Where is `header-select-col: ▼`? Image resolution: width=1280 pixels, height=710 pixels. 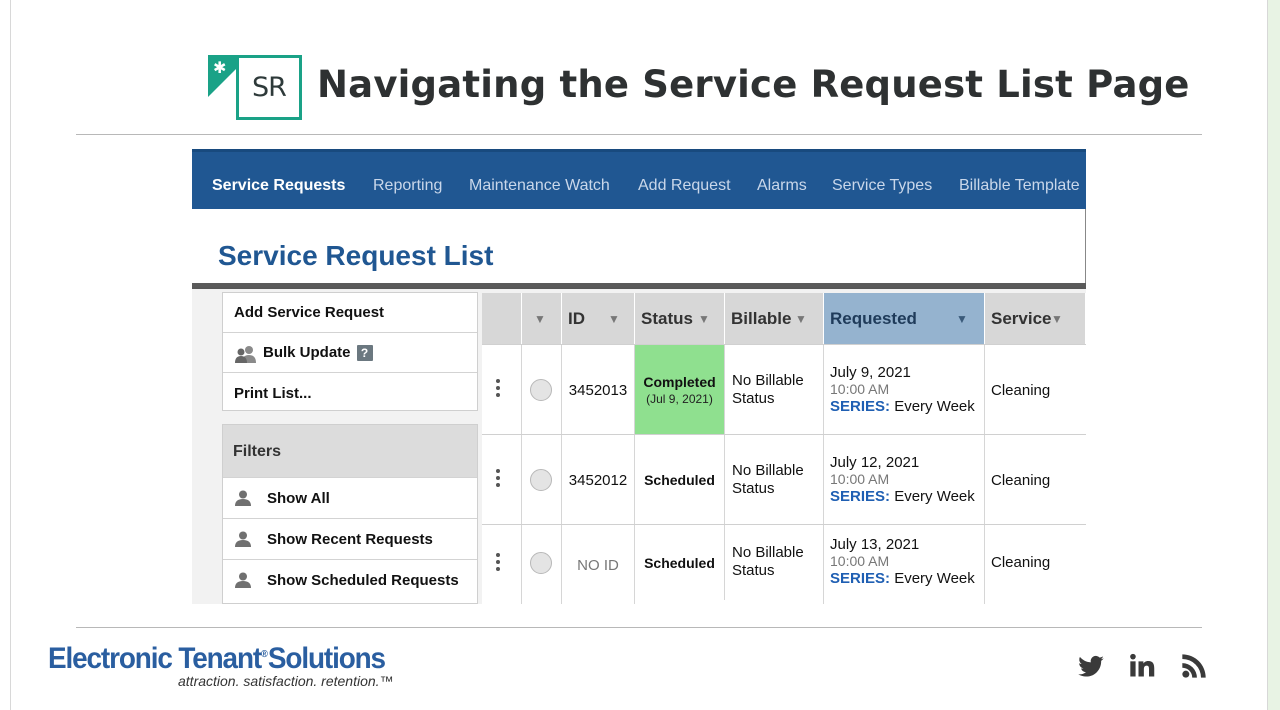
header-select-col: ▼ is located at coordinates (542, 318).